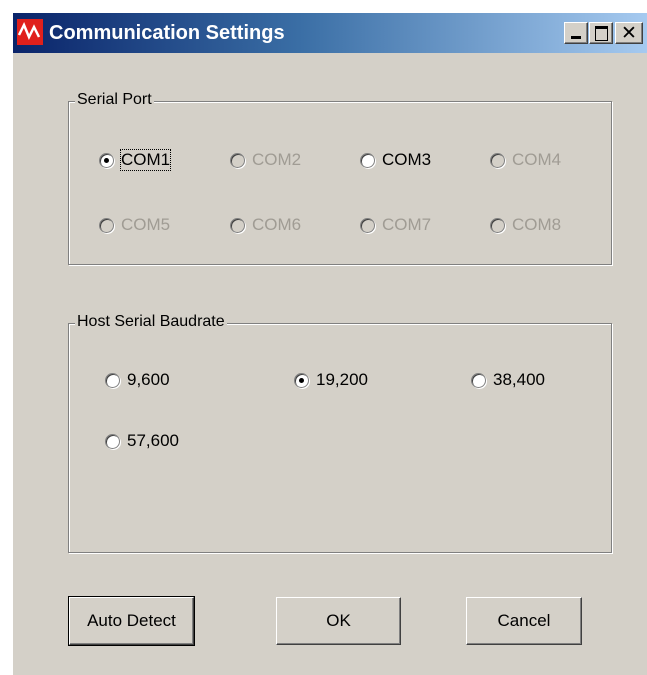  I want to click on close-button: ✕, so click(629, 33).